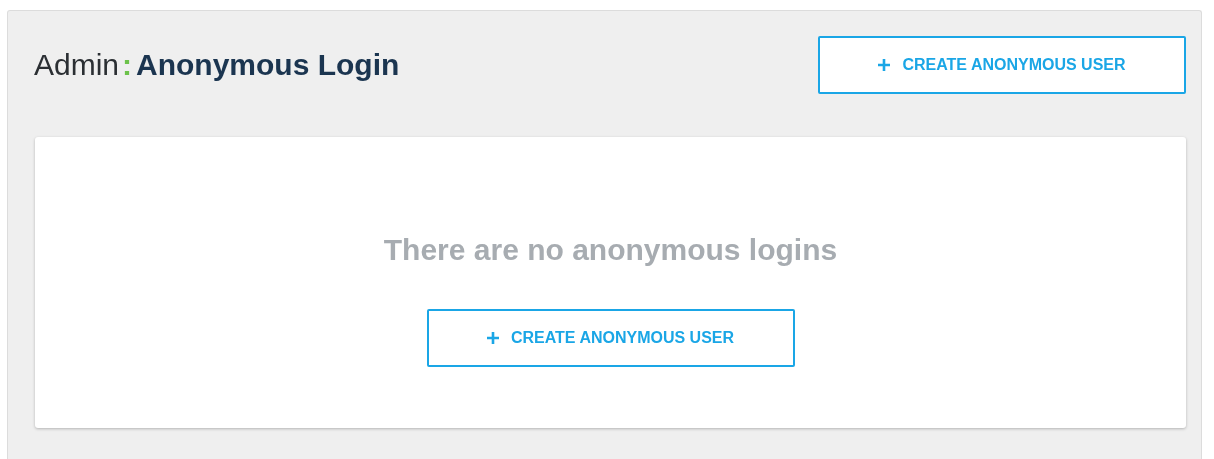  Describe the element at coordinates (77, 65) in the screenshot. I see `section-label: Admin` at that location.